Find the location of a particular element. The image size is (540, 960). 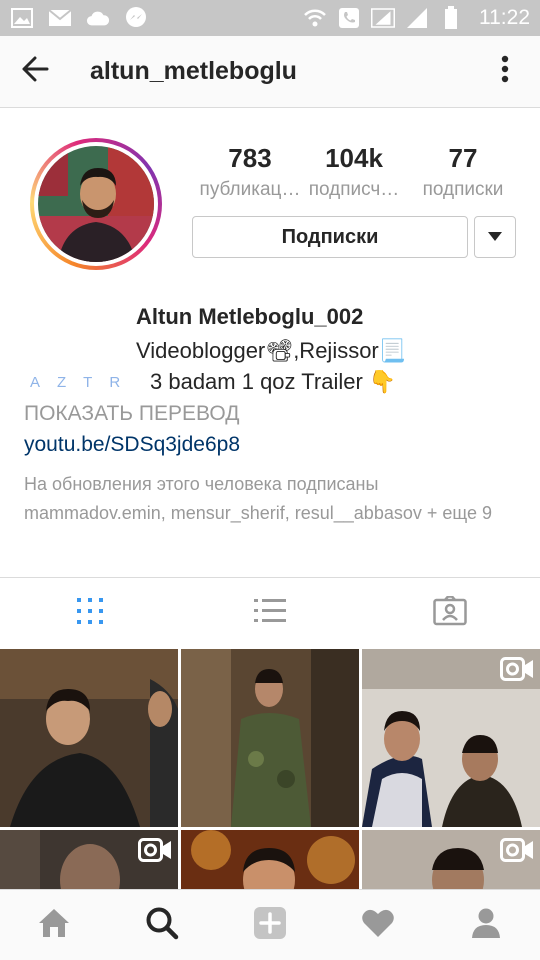

nav-home is located at coordinates (54, 925).